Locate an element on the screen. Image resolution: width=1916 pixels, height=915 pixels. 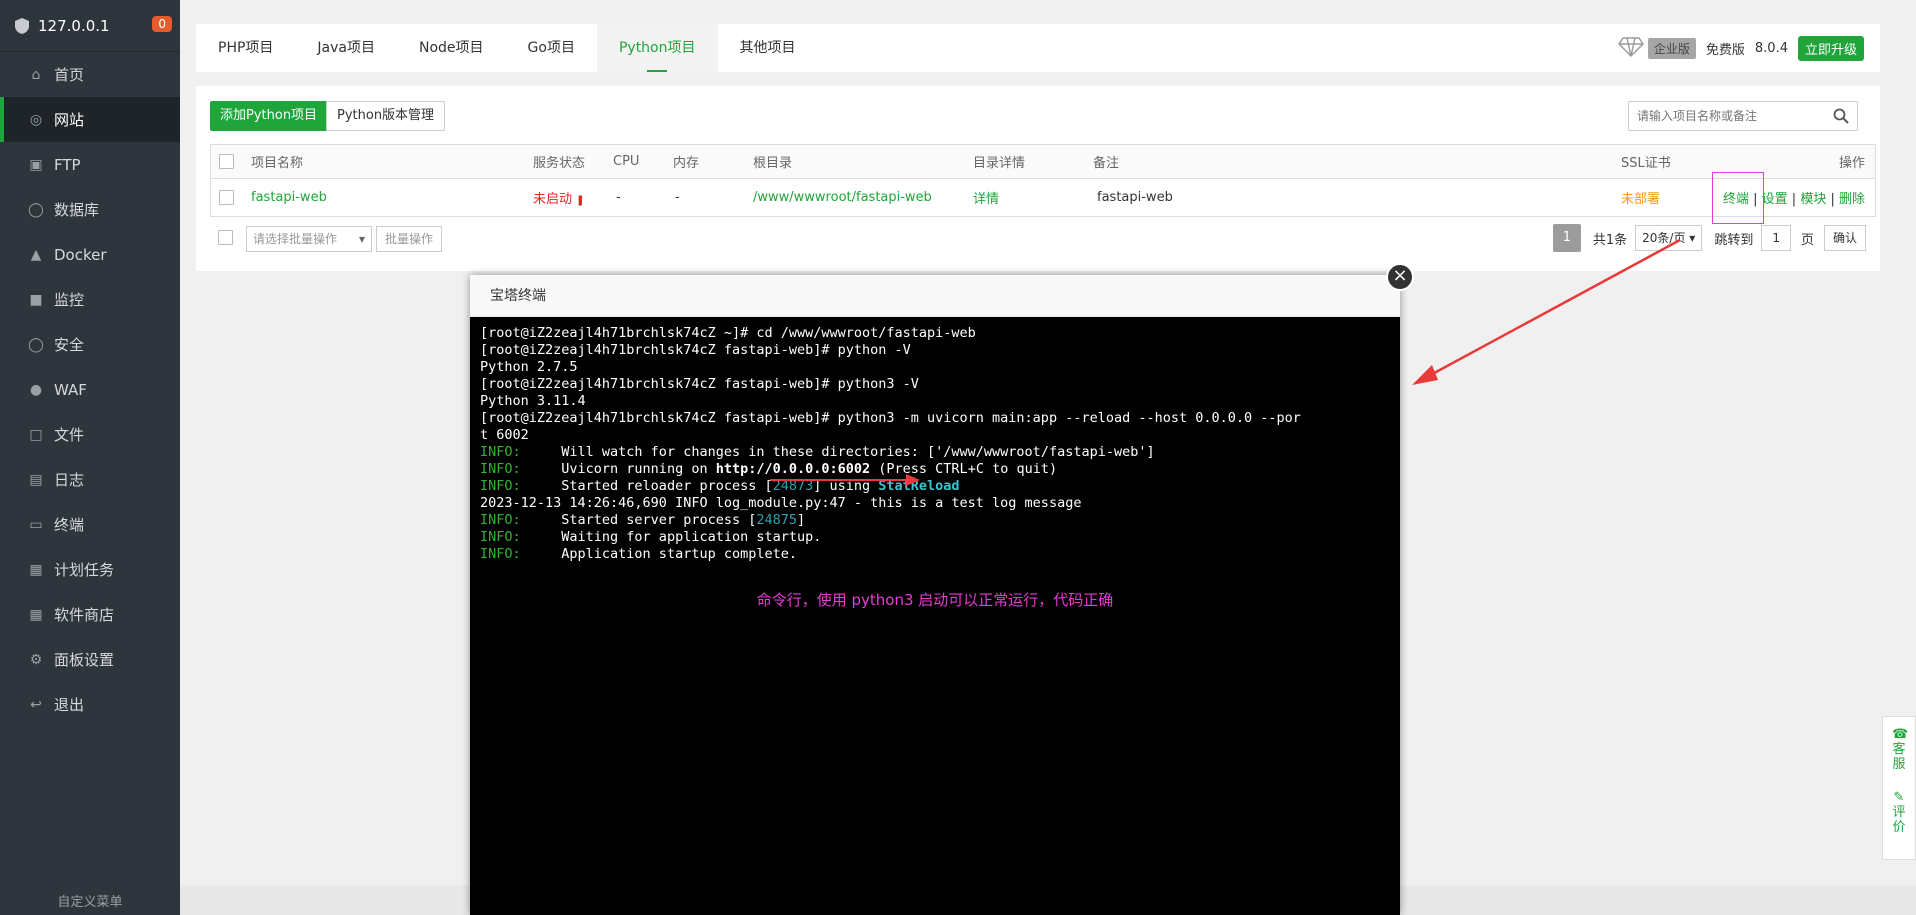
per-page-select: 20条/页 ▾ is located at coordinates (1669, 238).